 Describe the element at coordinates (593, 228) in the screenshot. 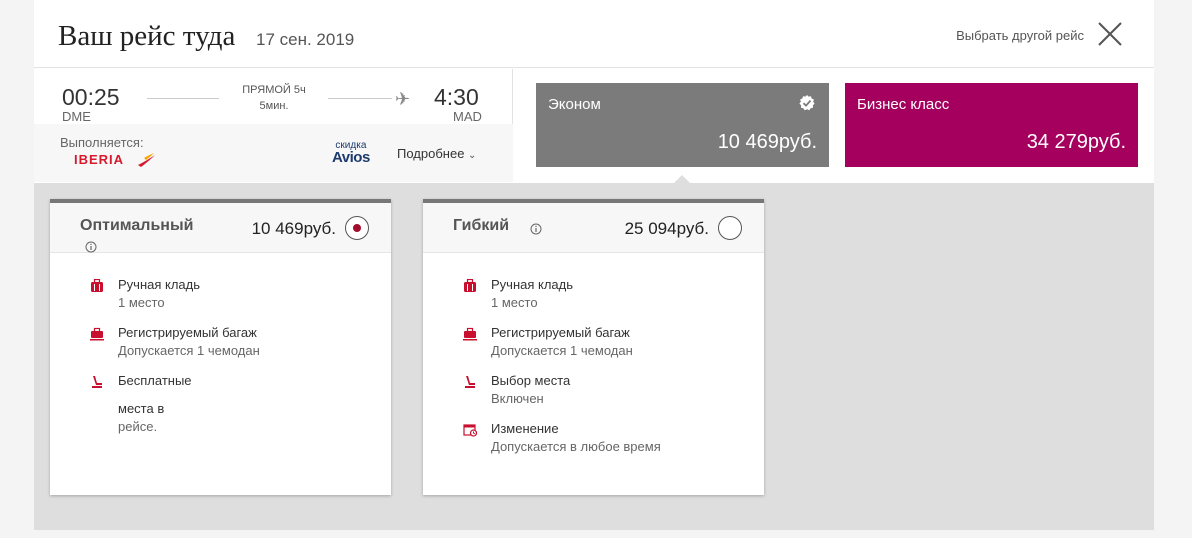

I see `fare-header: Гибкий 25 094руб.` at that location.